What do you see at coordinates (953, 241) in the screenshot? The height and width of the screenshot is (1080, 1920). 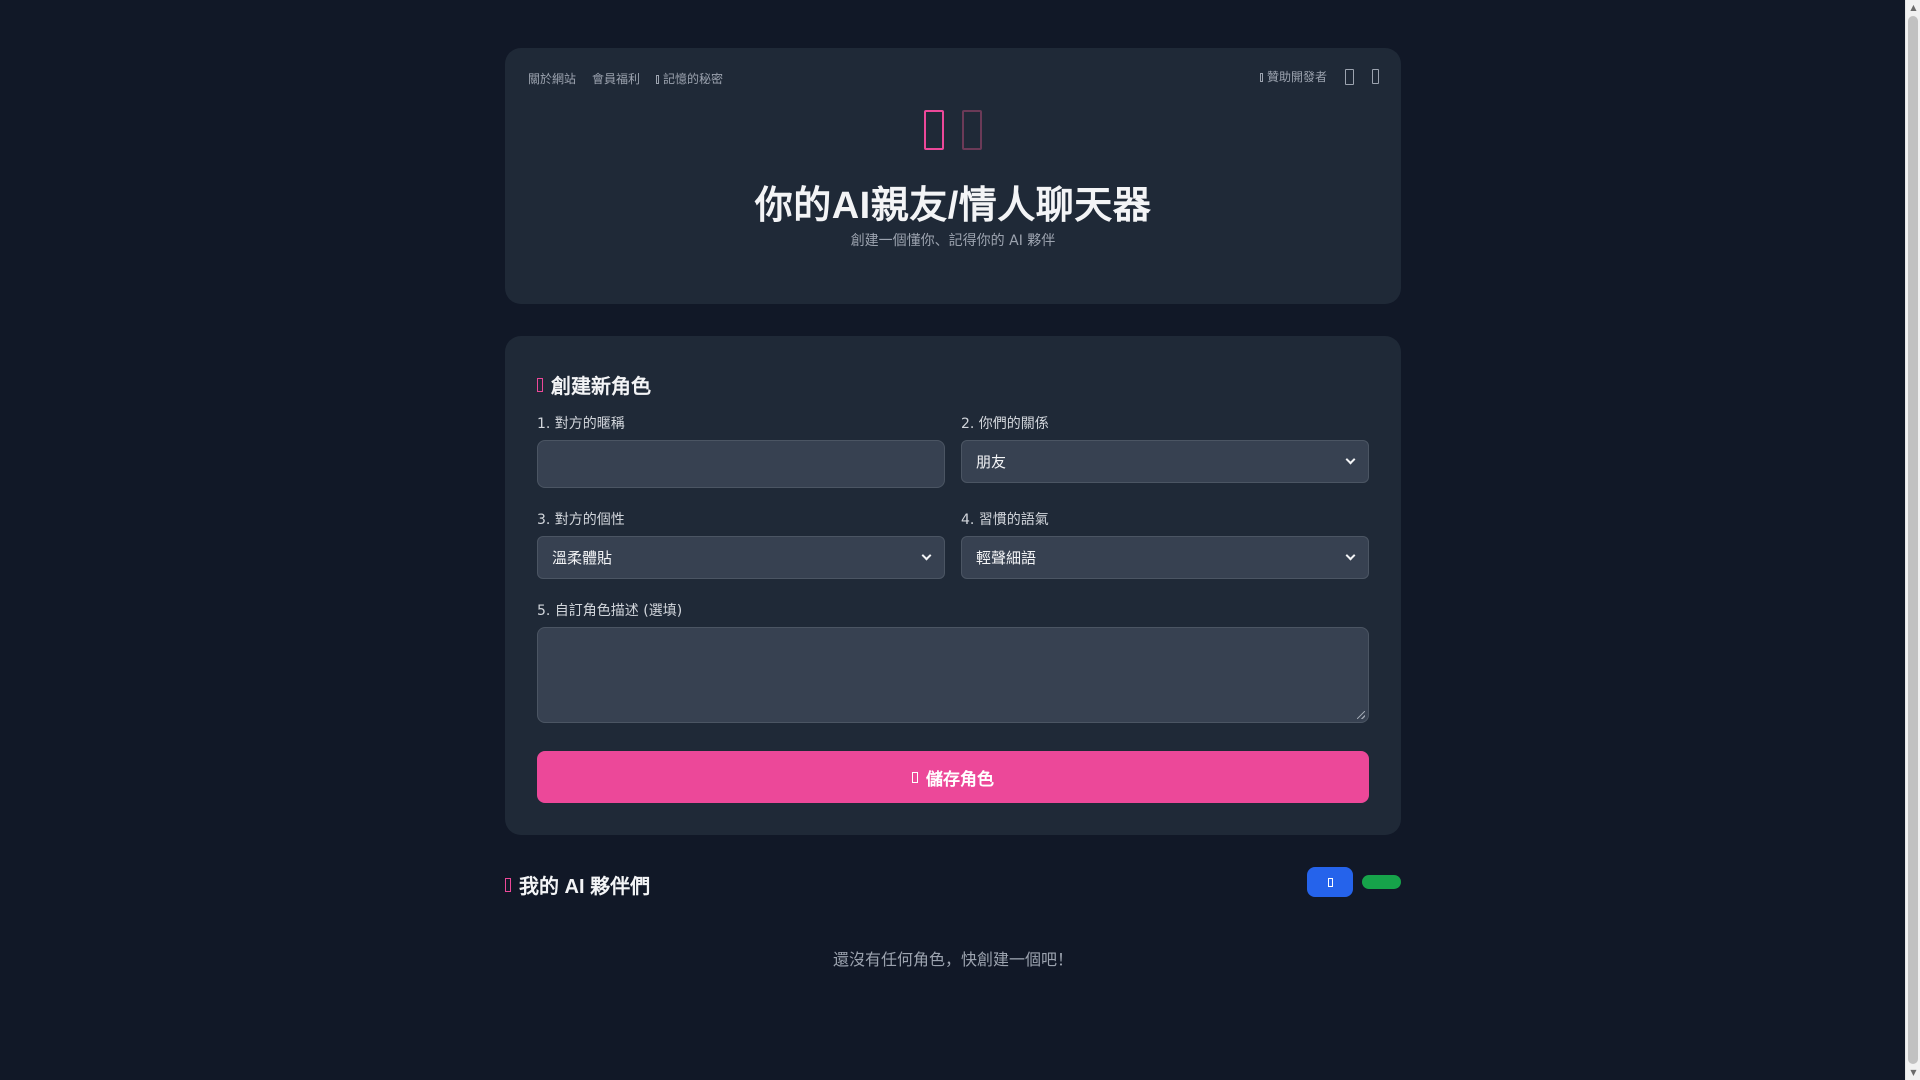 I see `page-subtitle: 創建一個懂你、記得你的 AI 夥伴` at bounding box center [953, 241].